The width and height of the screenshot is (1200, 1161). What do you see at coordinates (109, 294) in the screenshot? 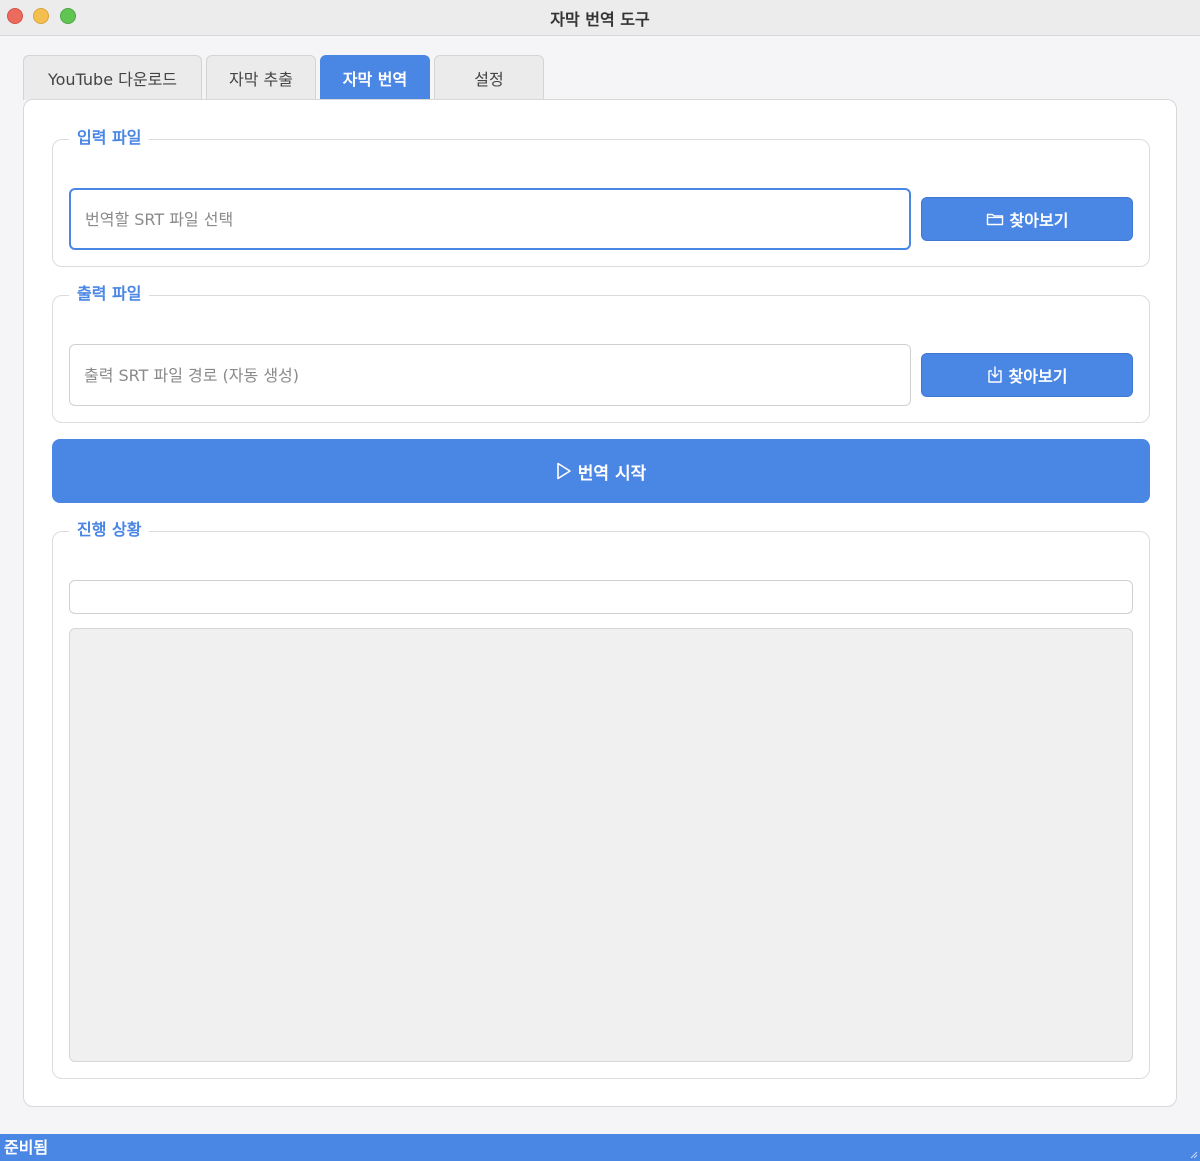
I see `output-file-group-title: 출력 파일` at bounding box center [109, 294].